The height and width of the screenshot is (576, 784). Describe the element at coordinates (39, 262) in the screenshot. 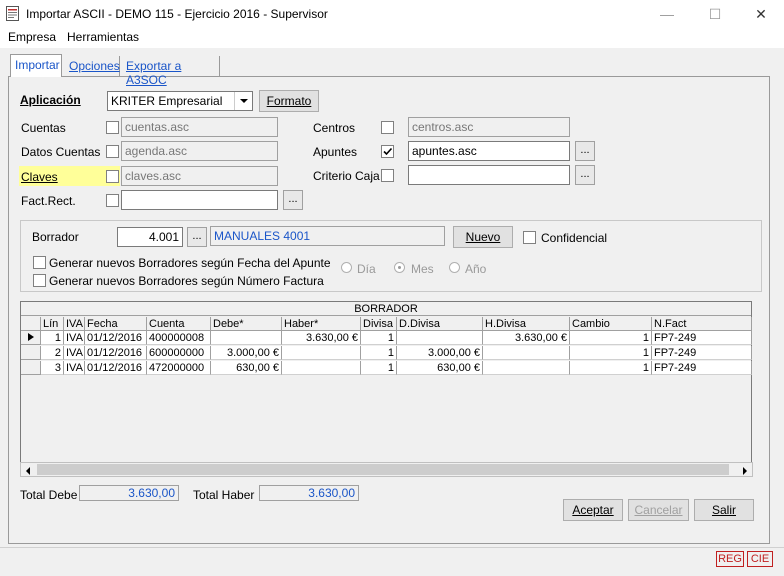

I see `gen-fecha-checkbox` at that location.